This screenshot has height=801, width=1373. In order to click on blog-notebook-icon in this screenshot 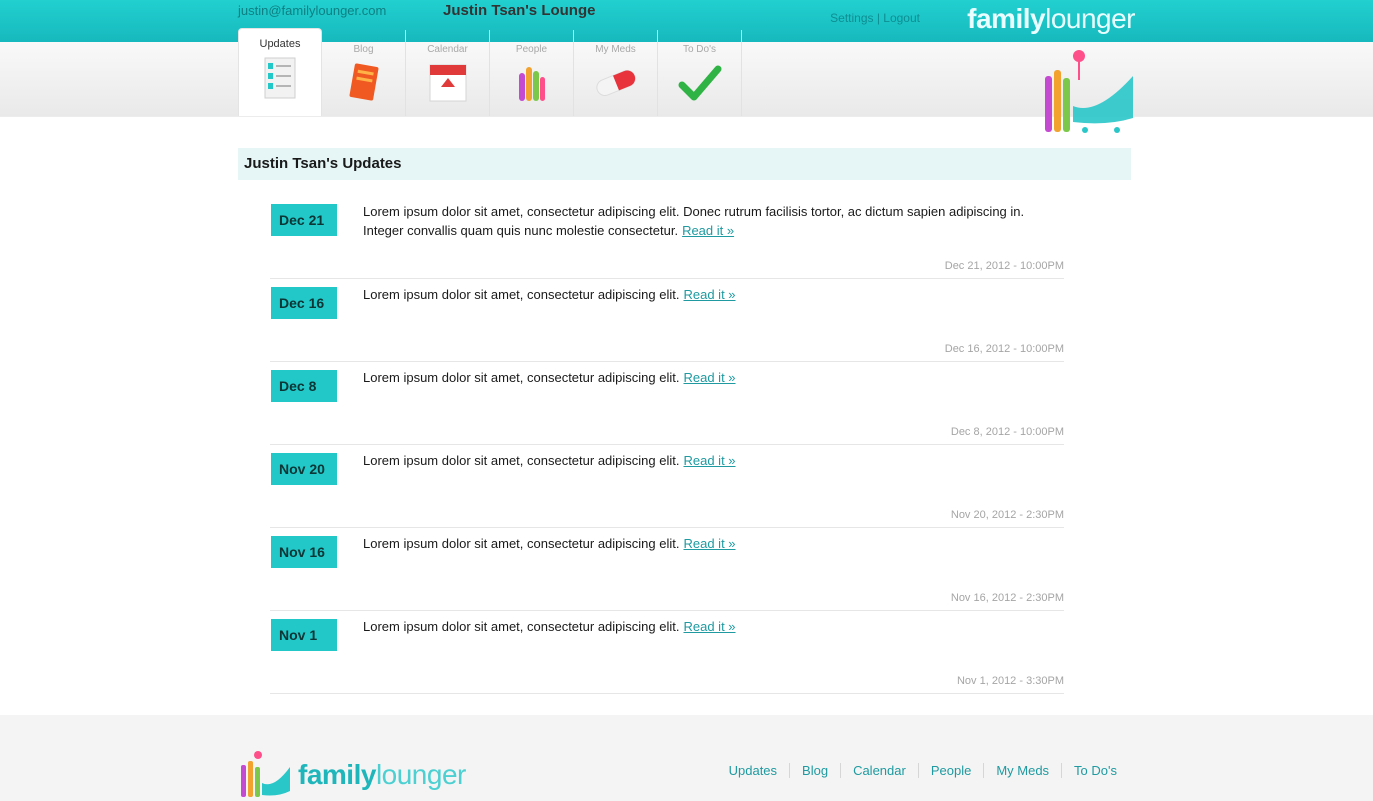, I will do `click(363, 82)`.